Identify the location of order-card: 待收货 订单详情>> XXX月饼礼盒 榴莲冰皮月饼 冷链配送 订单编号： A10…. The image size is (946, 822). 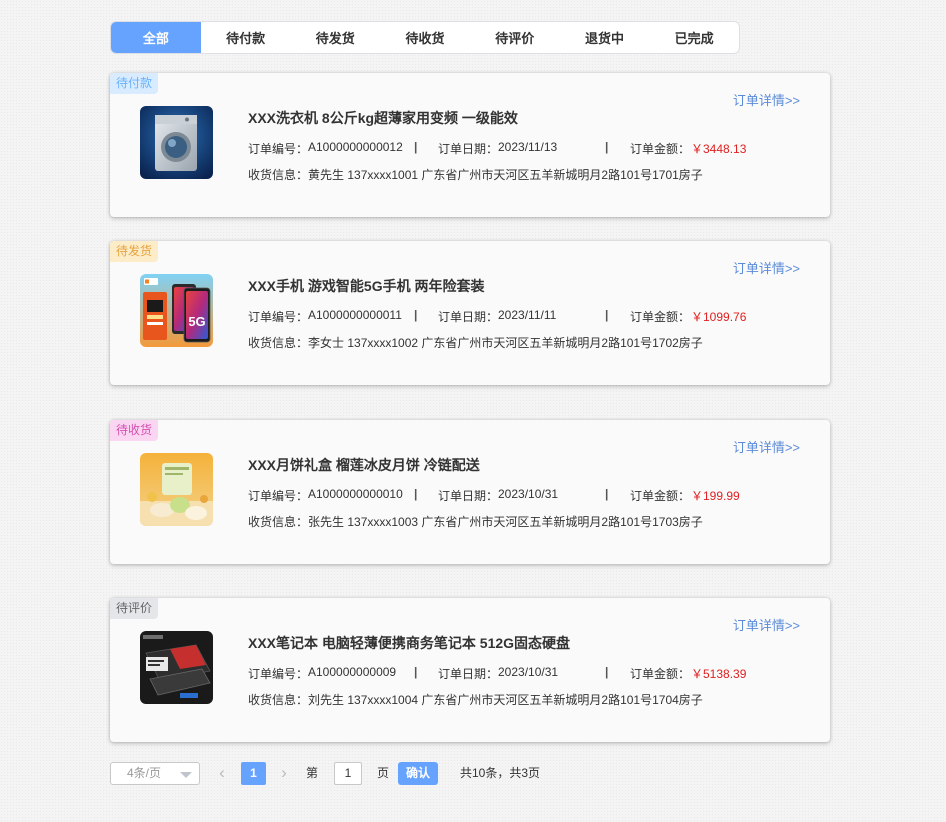
(470, 492).